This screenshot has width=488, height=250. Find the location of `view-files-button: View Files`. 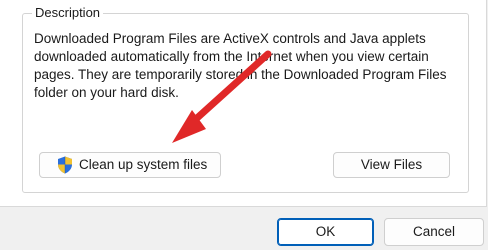

view-files-button: View Files is located at coordinates (391, 165).